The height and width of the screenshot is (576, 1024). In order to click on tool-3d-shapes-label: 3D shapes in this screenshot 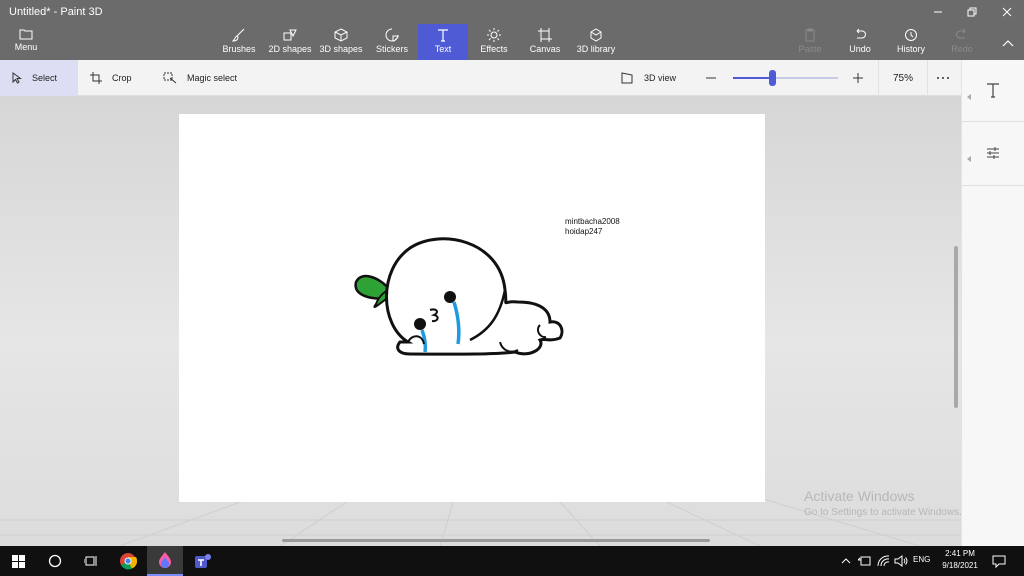, I will do `click(341, 49)`.